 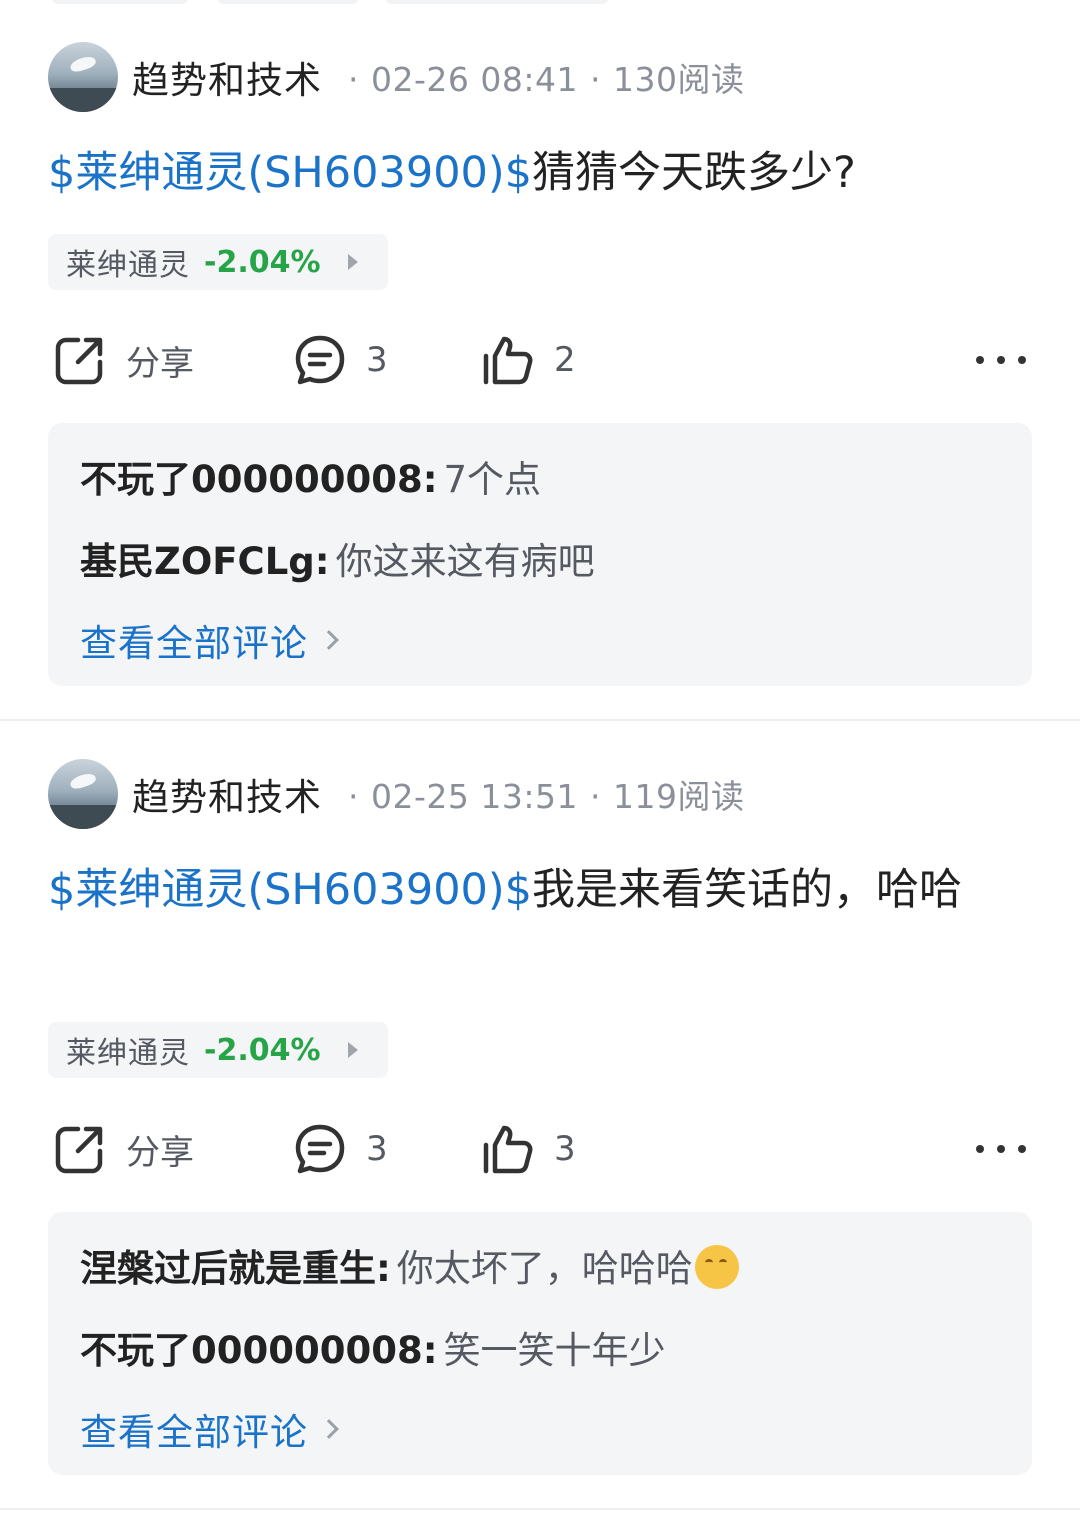 I want to click on like-button: 2, so click(x=528, y=360).